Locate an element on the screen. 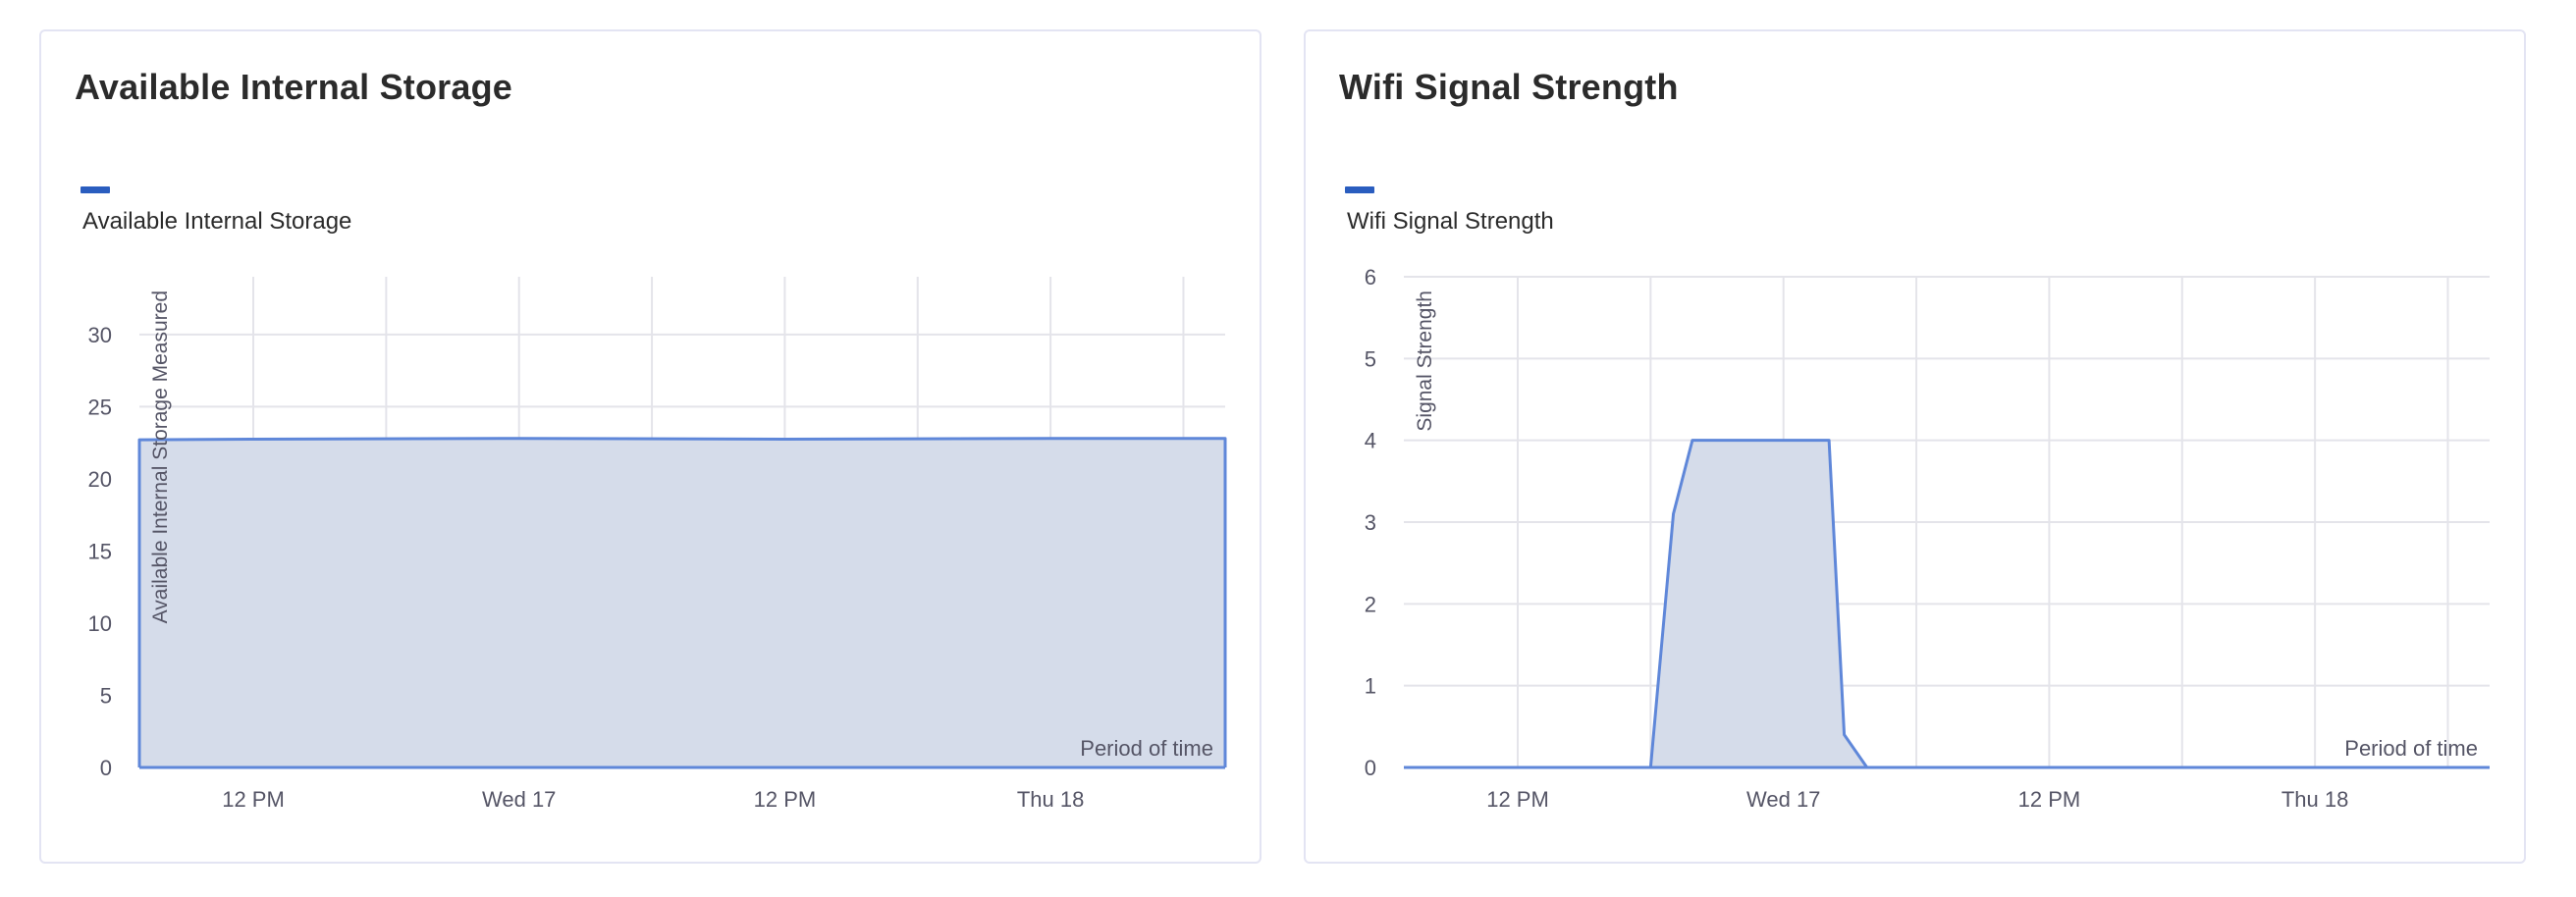 This screenshot has width=2576, height=897. y-axis-label: Available Internal Storage Measured is located at coordinates (160, 456).